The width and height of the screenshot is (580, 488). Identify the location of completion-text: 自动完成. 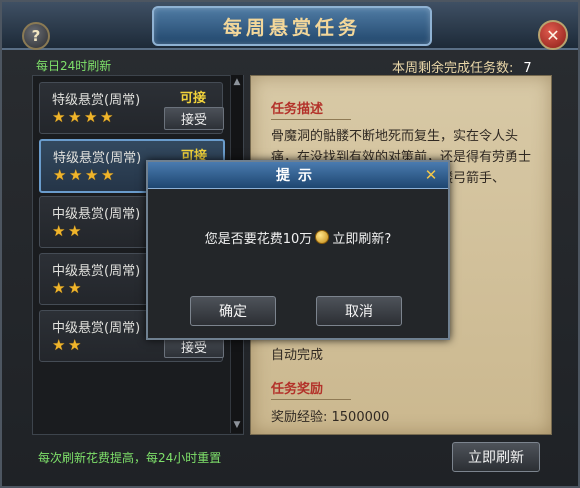
(297, 355).